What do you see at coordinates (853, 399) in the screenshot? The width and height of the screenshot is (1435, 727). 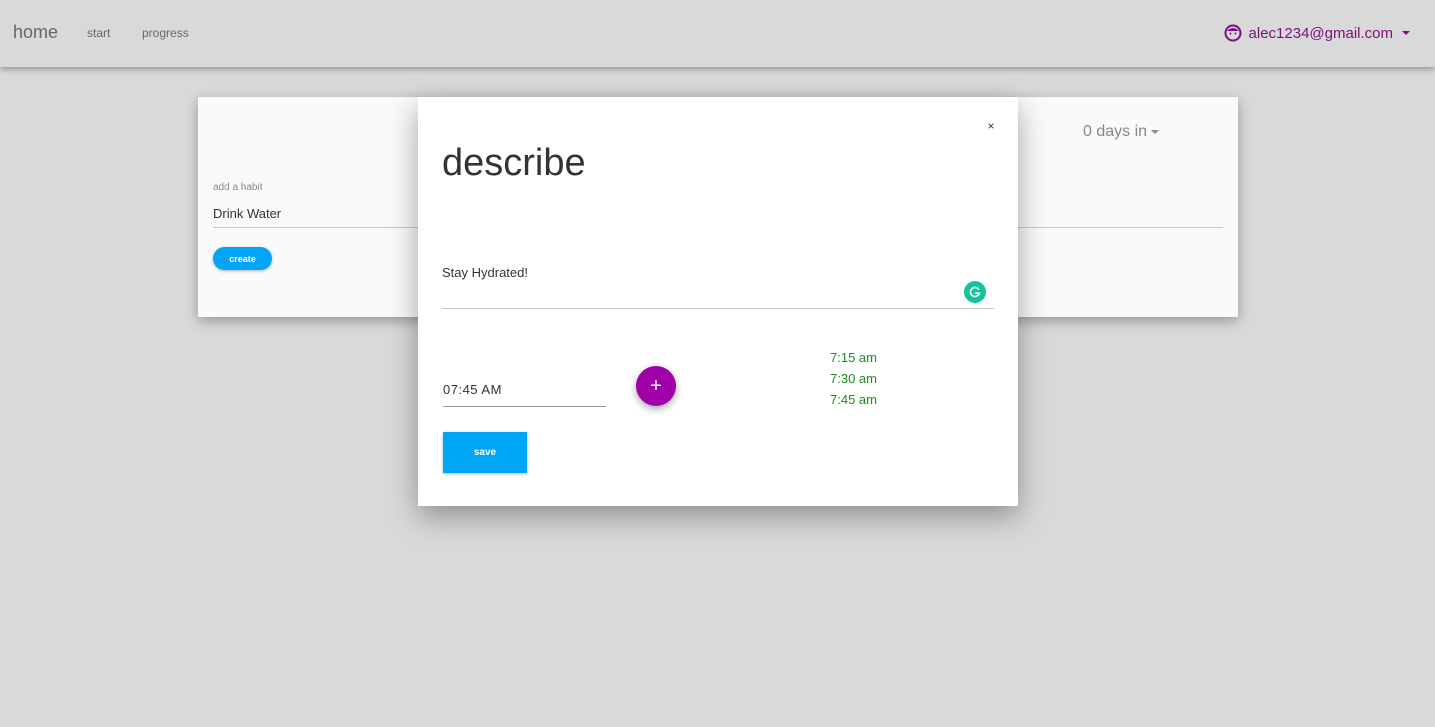 I see `list-item: 7:45 am` at bounding box center [853, 399].